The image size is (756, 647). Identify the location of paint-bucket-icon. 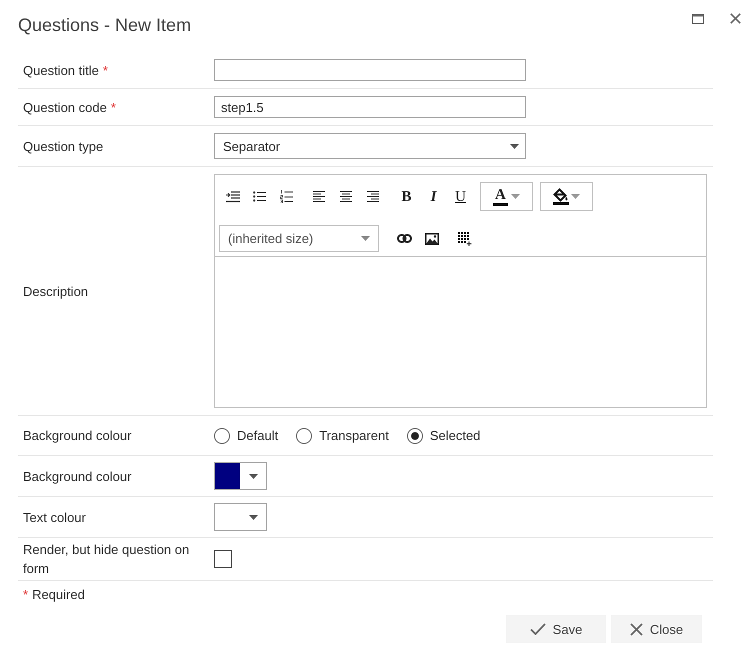
(561, 196).